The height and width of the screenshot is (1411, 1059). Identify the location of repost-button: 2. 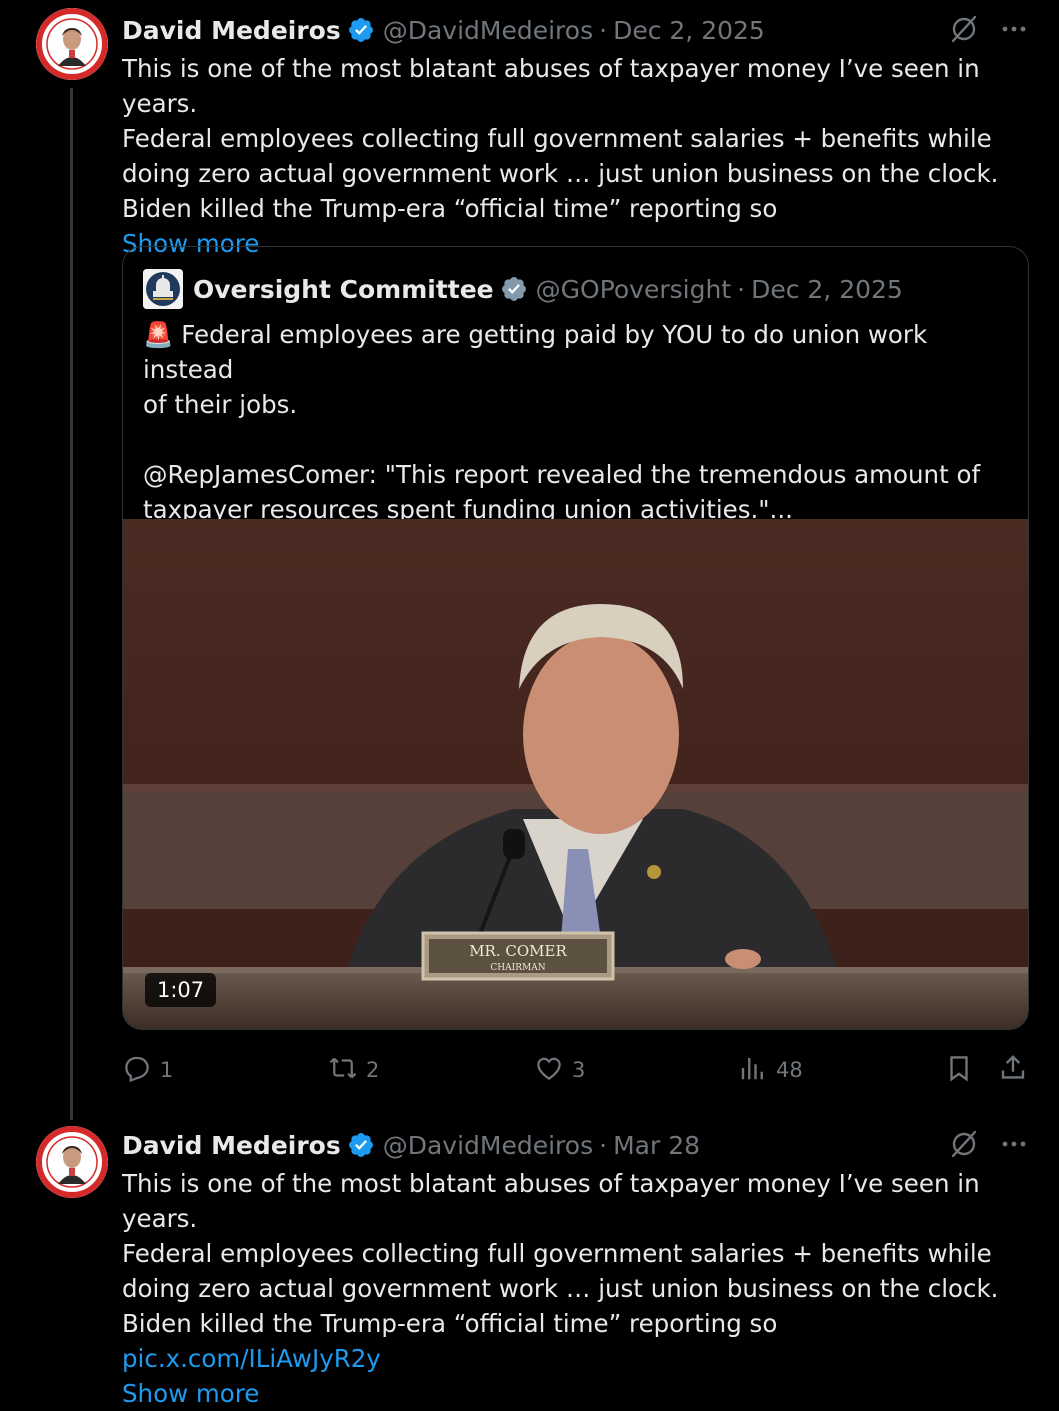
(353, 1070).